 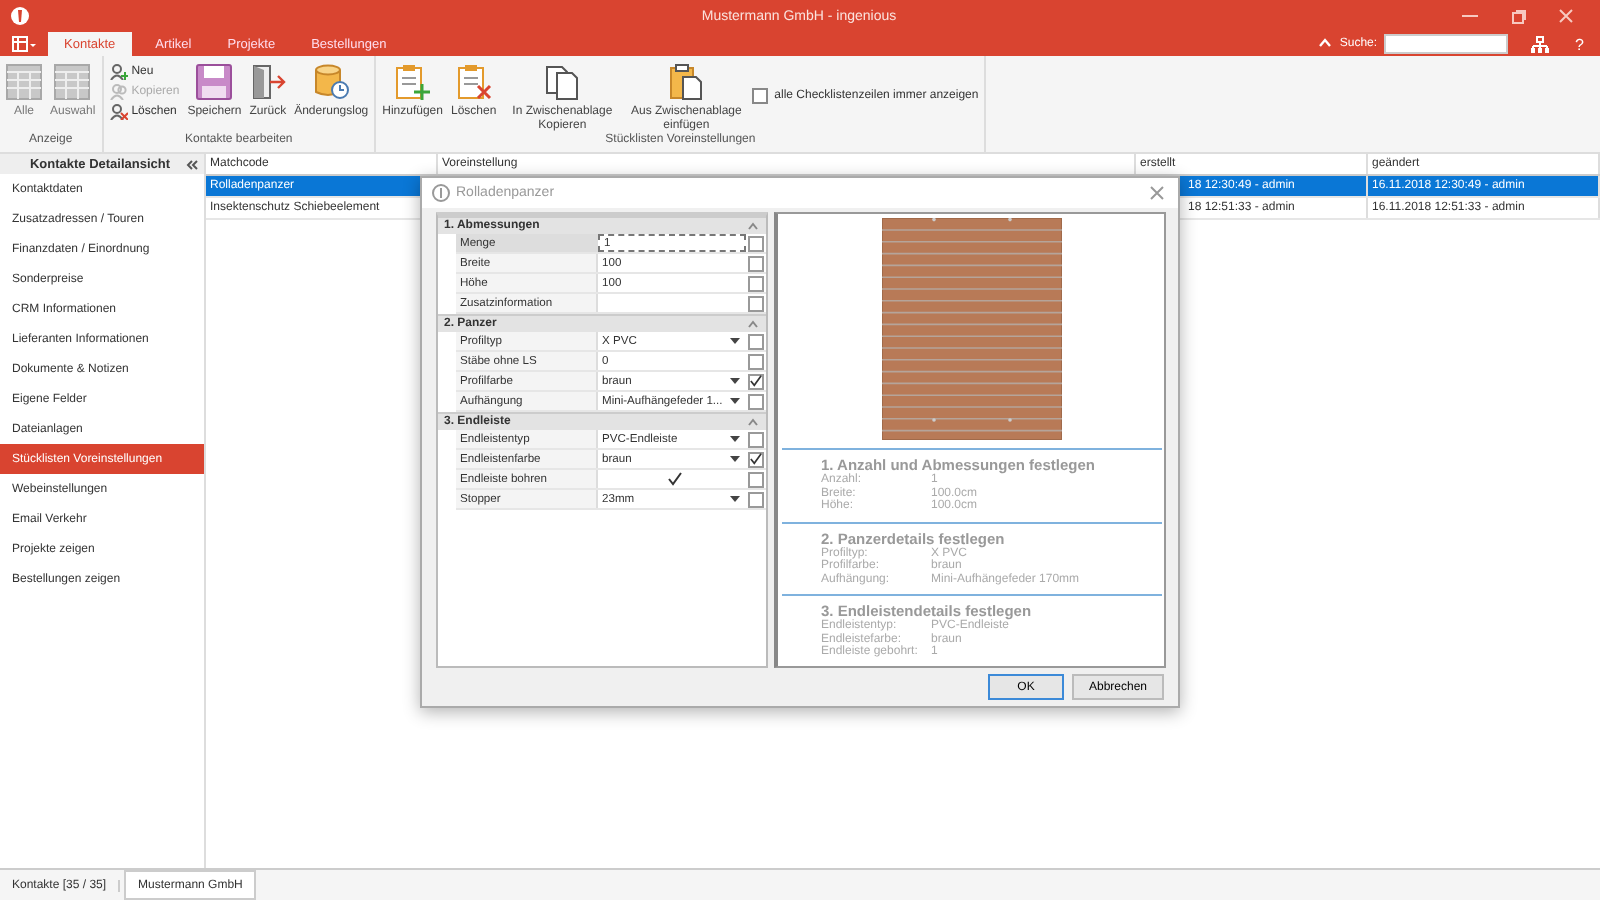 I want to click on person-delete-icon, so click(x=118, y=111).